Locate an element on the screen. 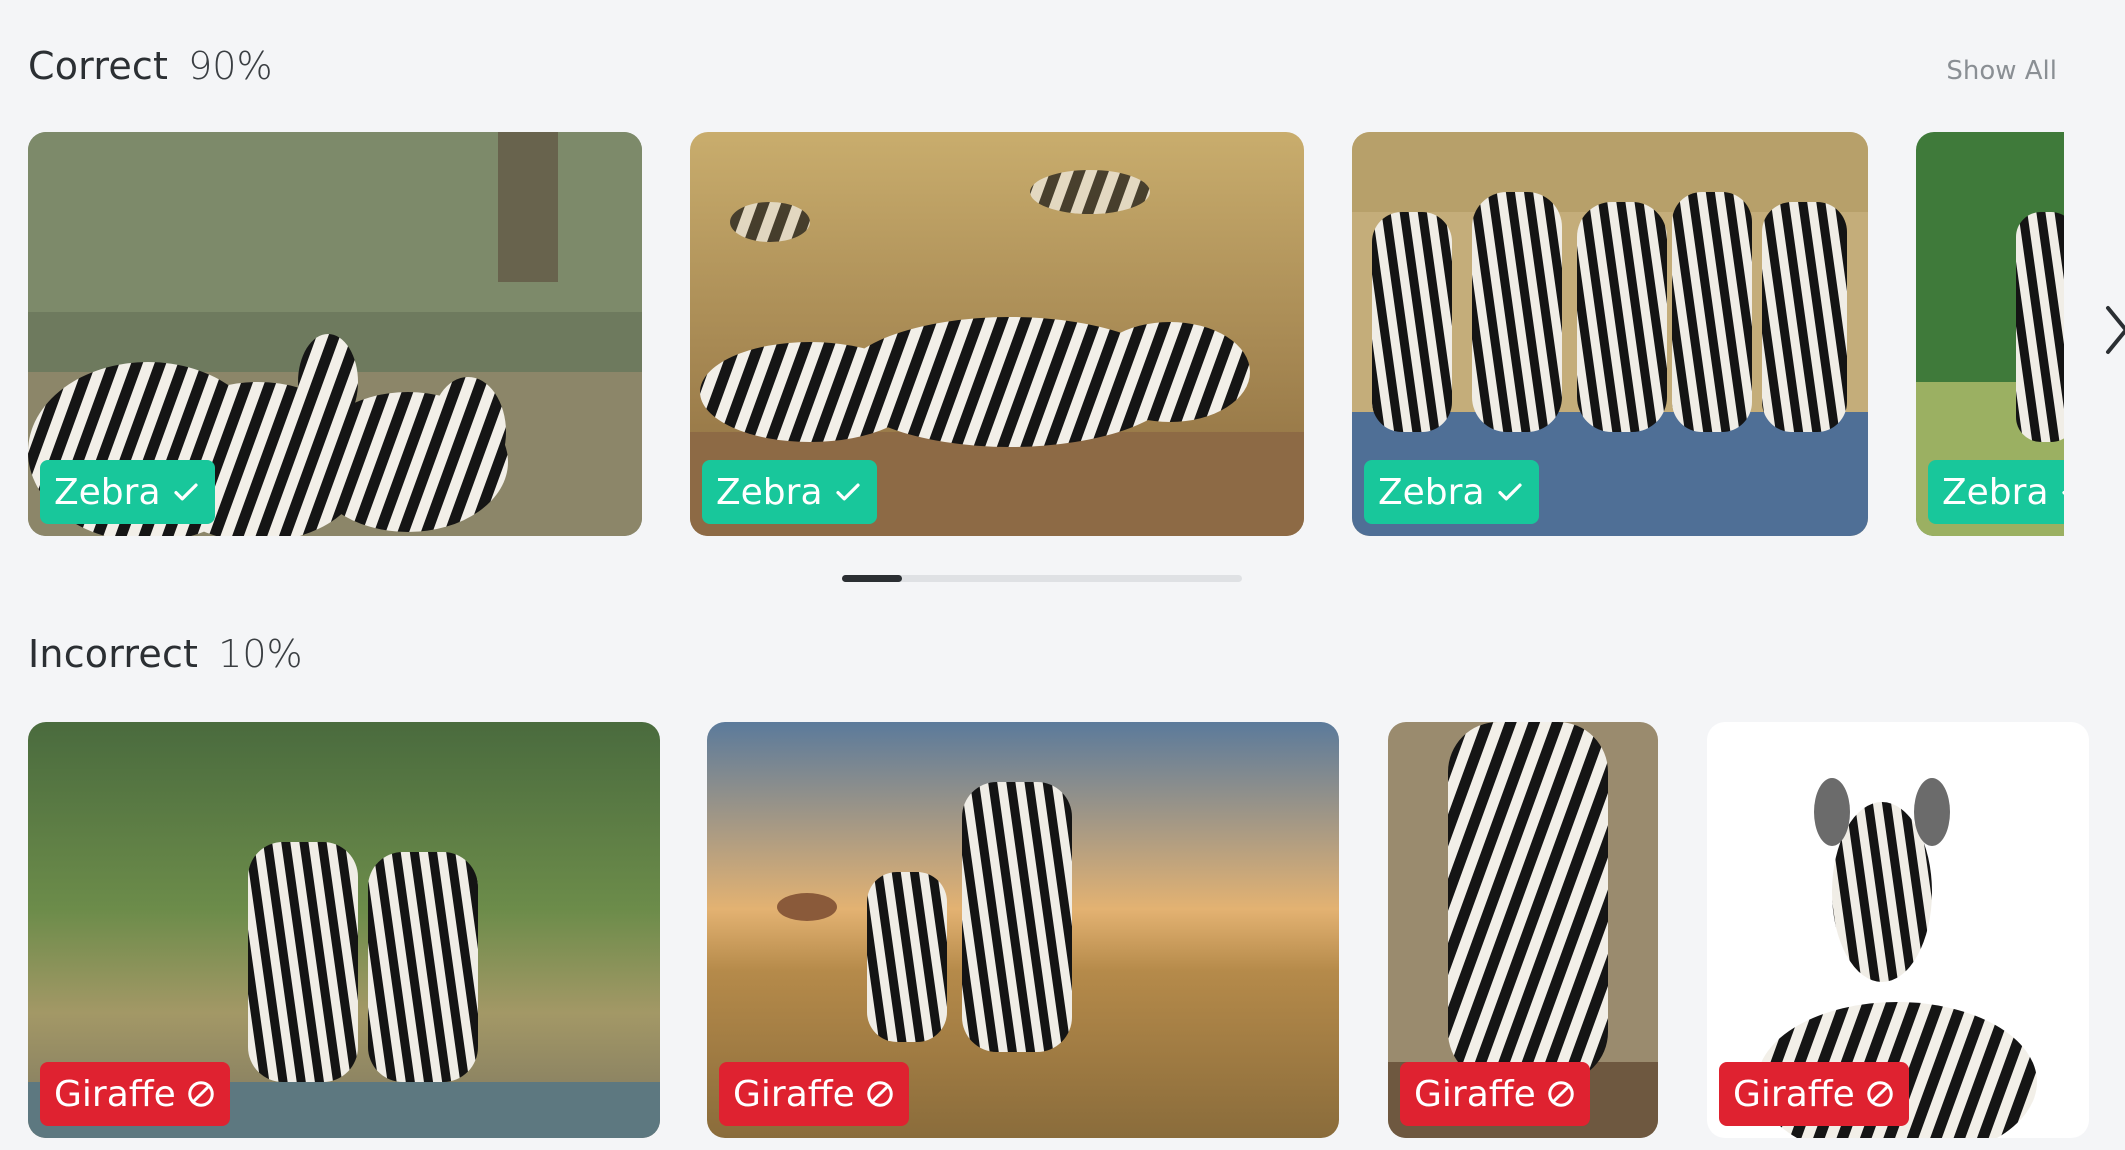 This screenshot has width=2125, height=1150. carousel-scroll-thumb is located at coordinates (872, 578).